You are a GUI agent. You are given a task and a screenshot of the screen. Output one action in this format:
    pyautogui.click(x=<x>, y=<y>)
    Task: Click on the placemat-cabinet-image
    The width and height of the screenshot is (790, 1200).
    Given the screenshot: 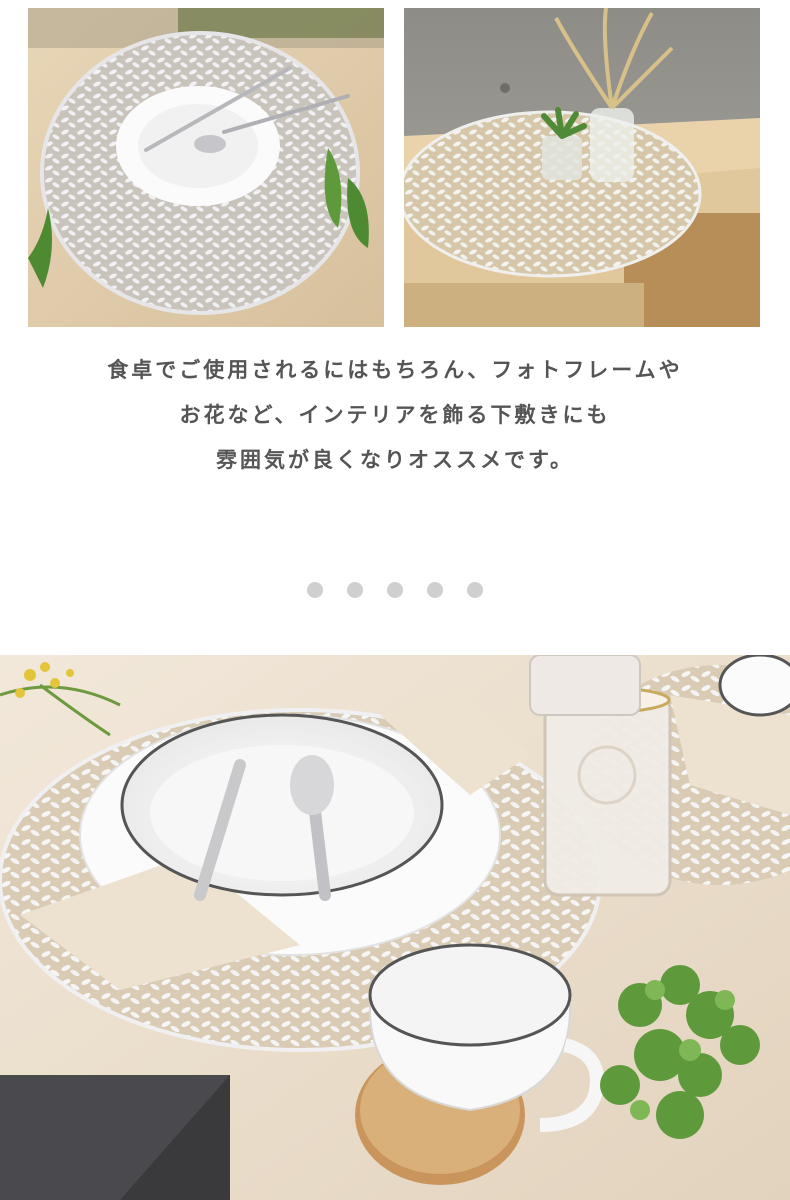 What is the action you would take?
    pyautogui.click(x=582, y=167)
    